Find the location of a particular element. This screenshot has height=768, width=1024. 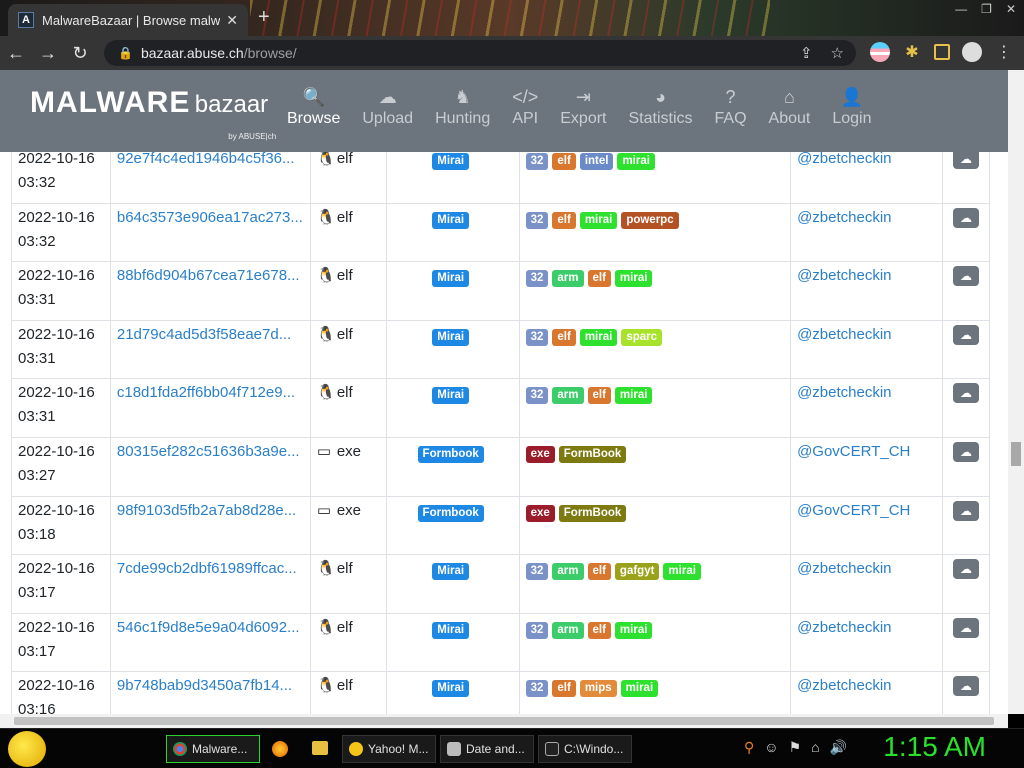

nav-statistics: ◕ Statistics is located at coordinates (661, 106).